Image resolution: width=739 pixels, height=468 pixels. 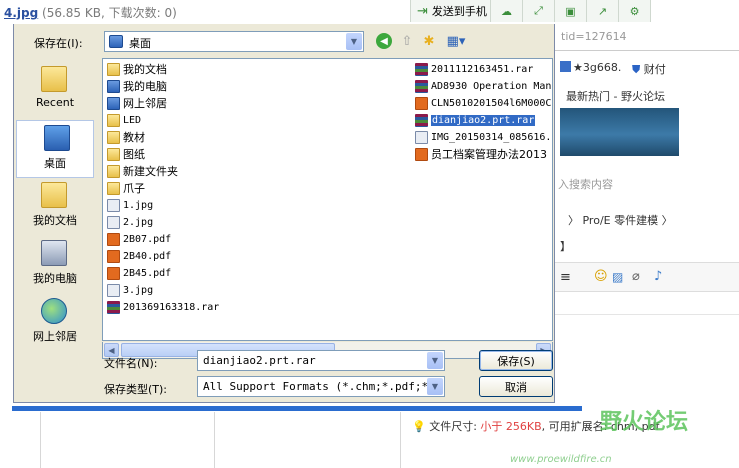 What do you see at coordinates (565, 66) in the screenshot?
I see `user-icon` at bounding box center [565, 66].